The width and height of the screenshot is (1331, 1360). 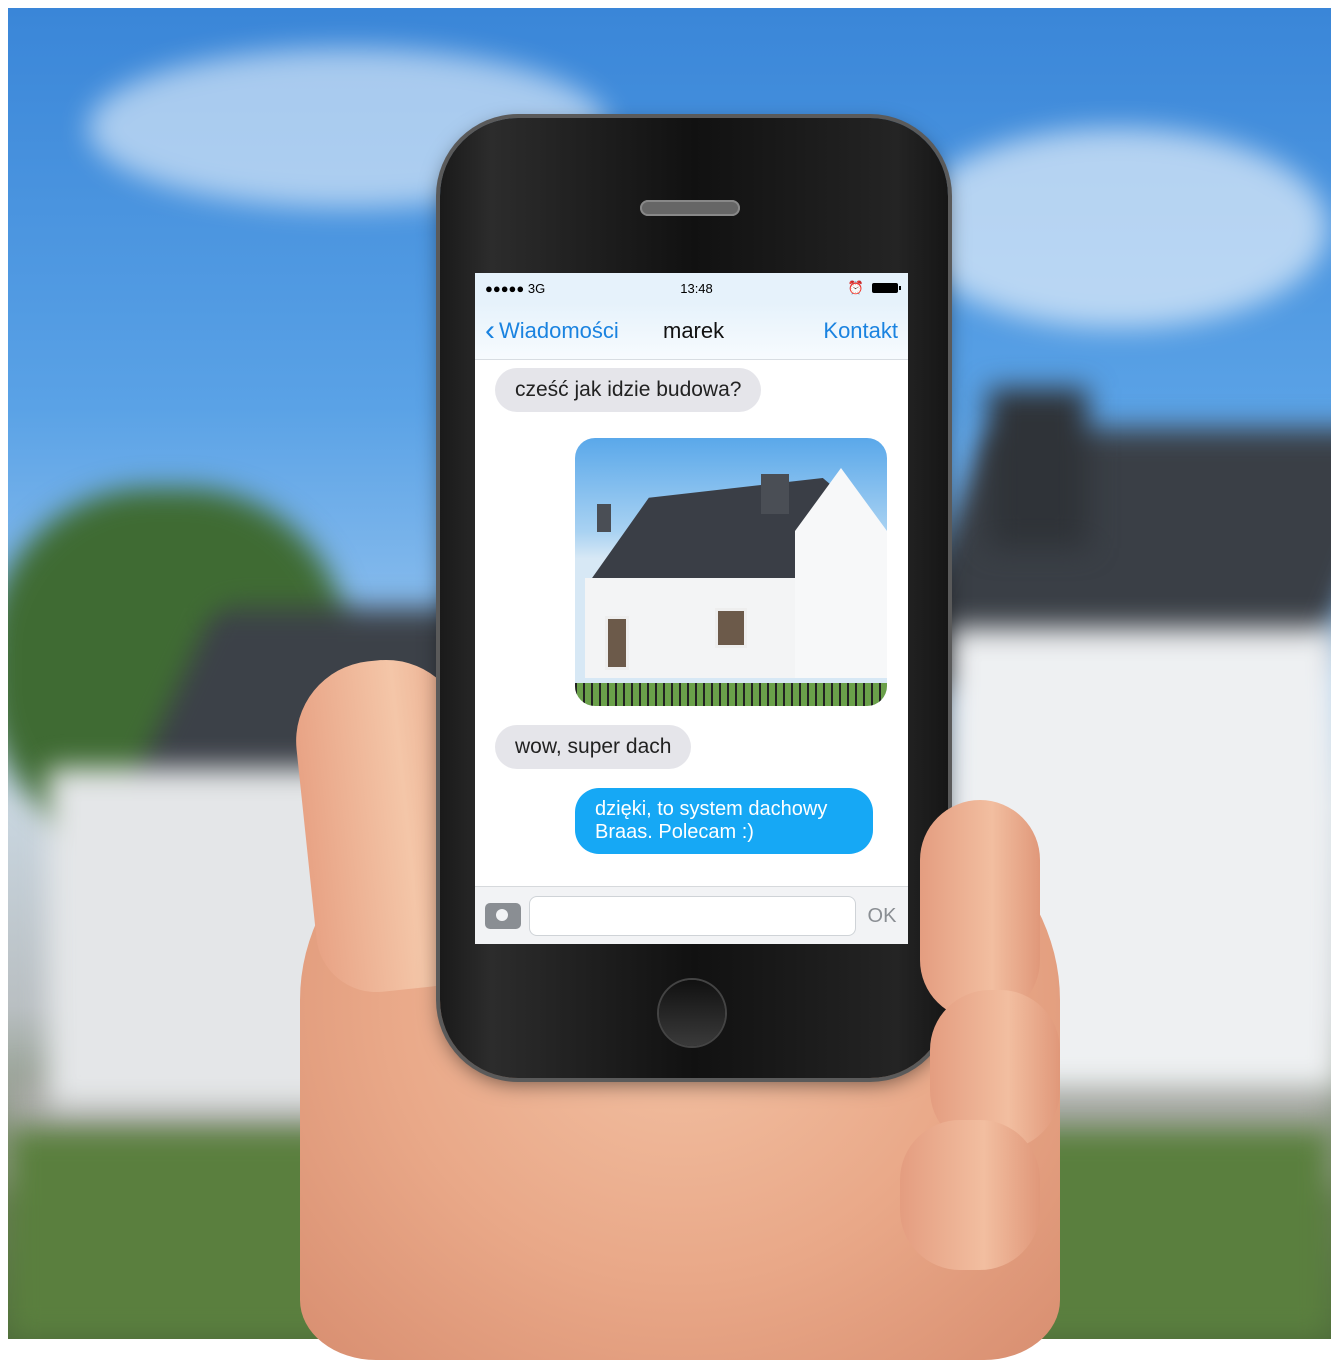 I want to click on earpiece-speaker, so click(x=690, y=208).